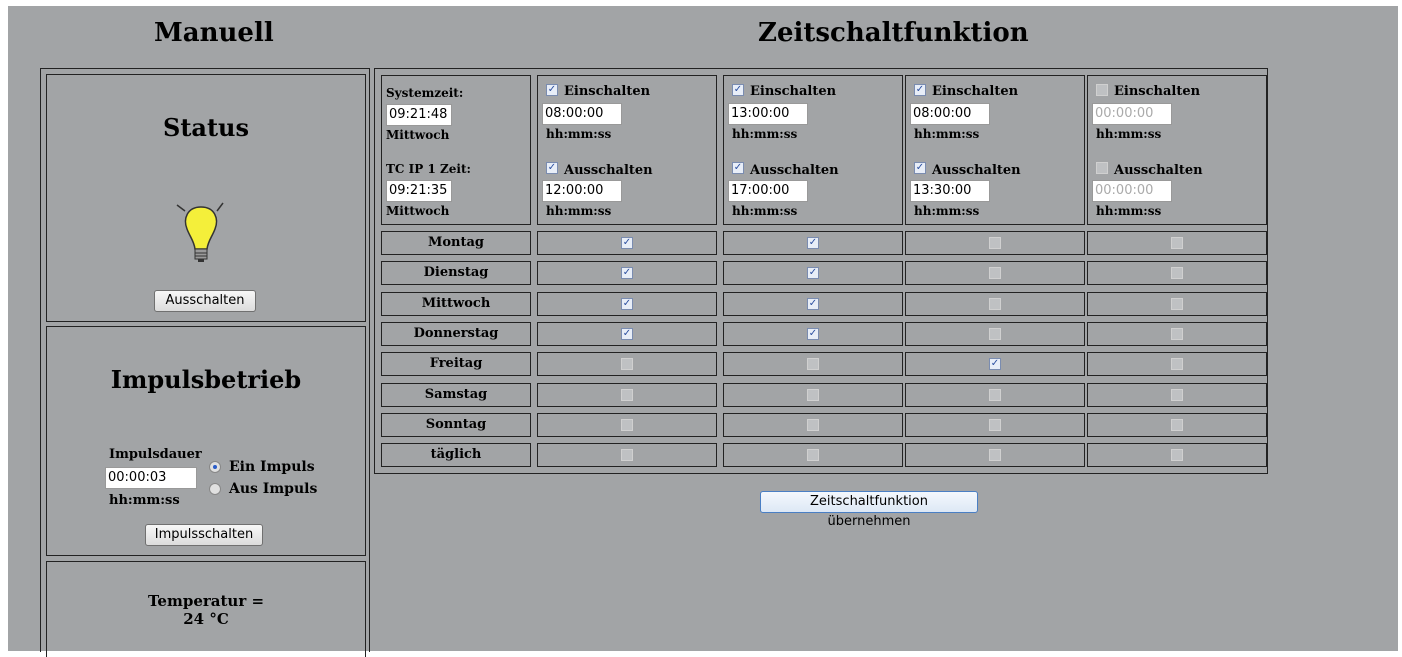 The height and width of the screenshot is (657, 1402). I want to click on schedule-off-checkbox, so click(1102, 168).